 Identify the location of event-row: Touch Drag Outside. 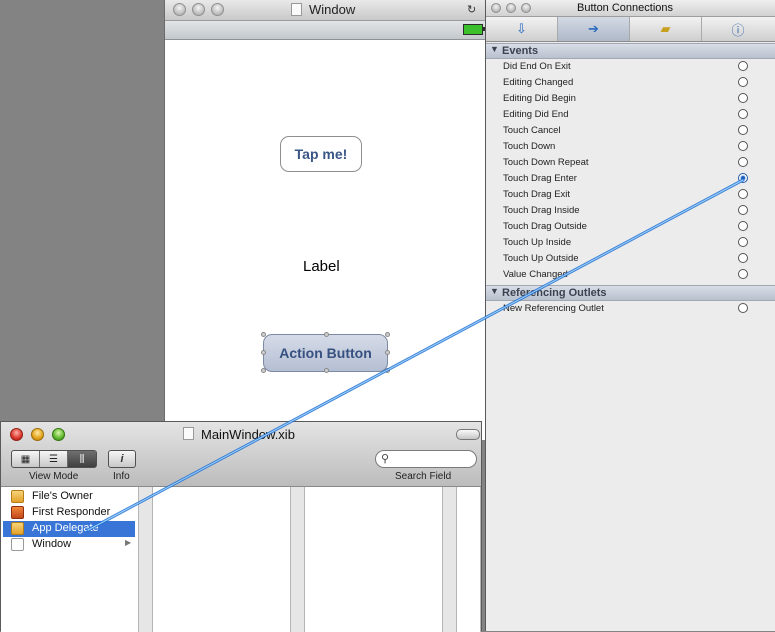
(630, 227).